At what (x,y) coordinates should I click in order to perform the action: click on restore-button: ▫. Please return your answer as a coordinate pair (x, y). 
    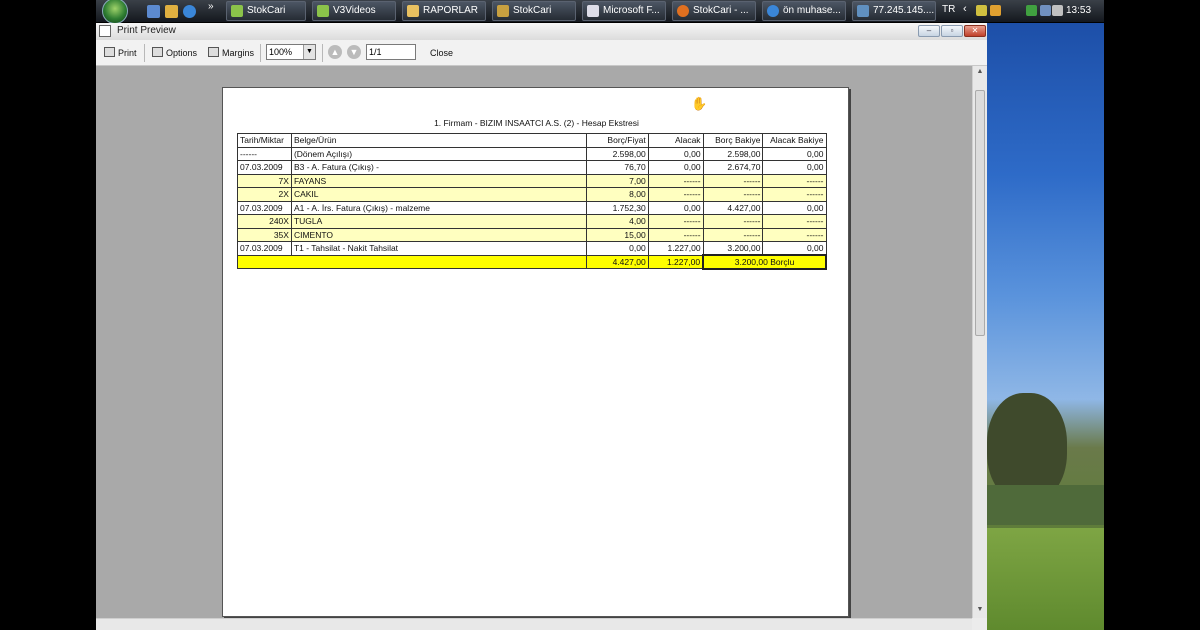
    Looking at the image, I should click on (952, 31).